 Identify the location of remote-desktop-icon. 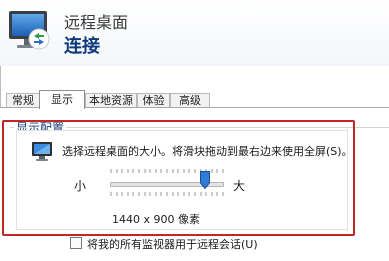
(29, 30).